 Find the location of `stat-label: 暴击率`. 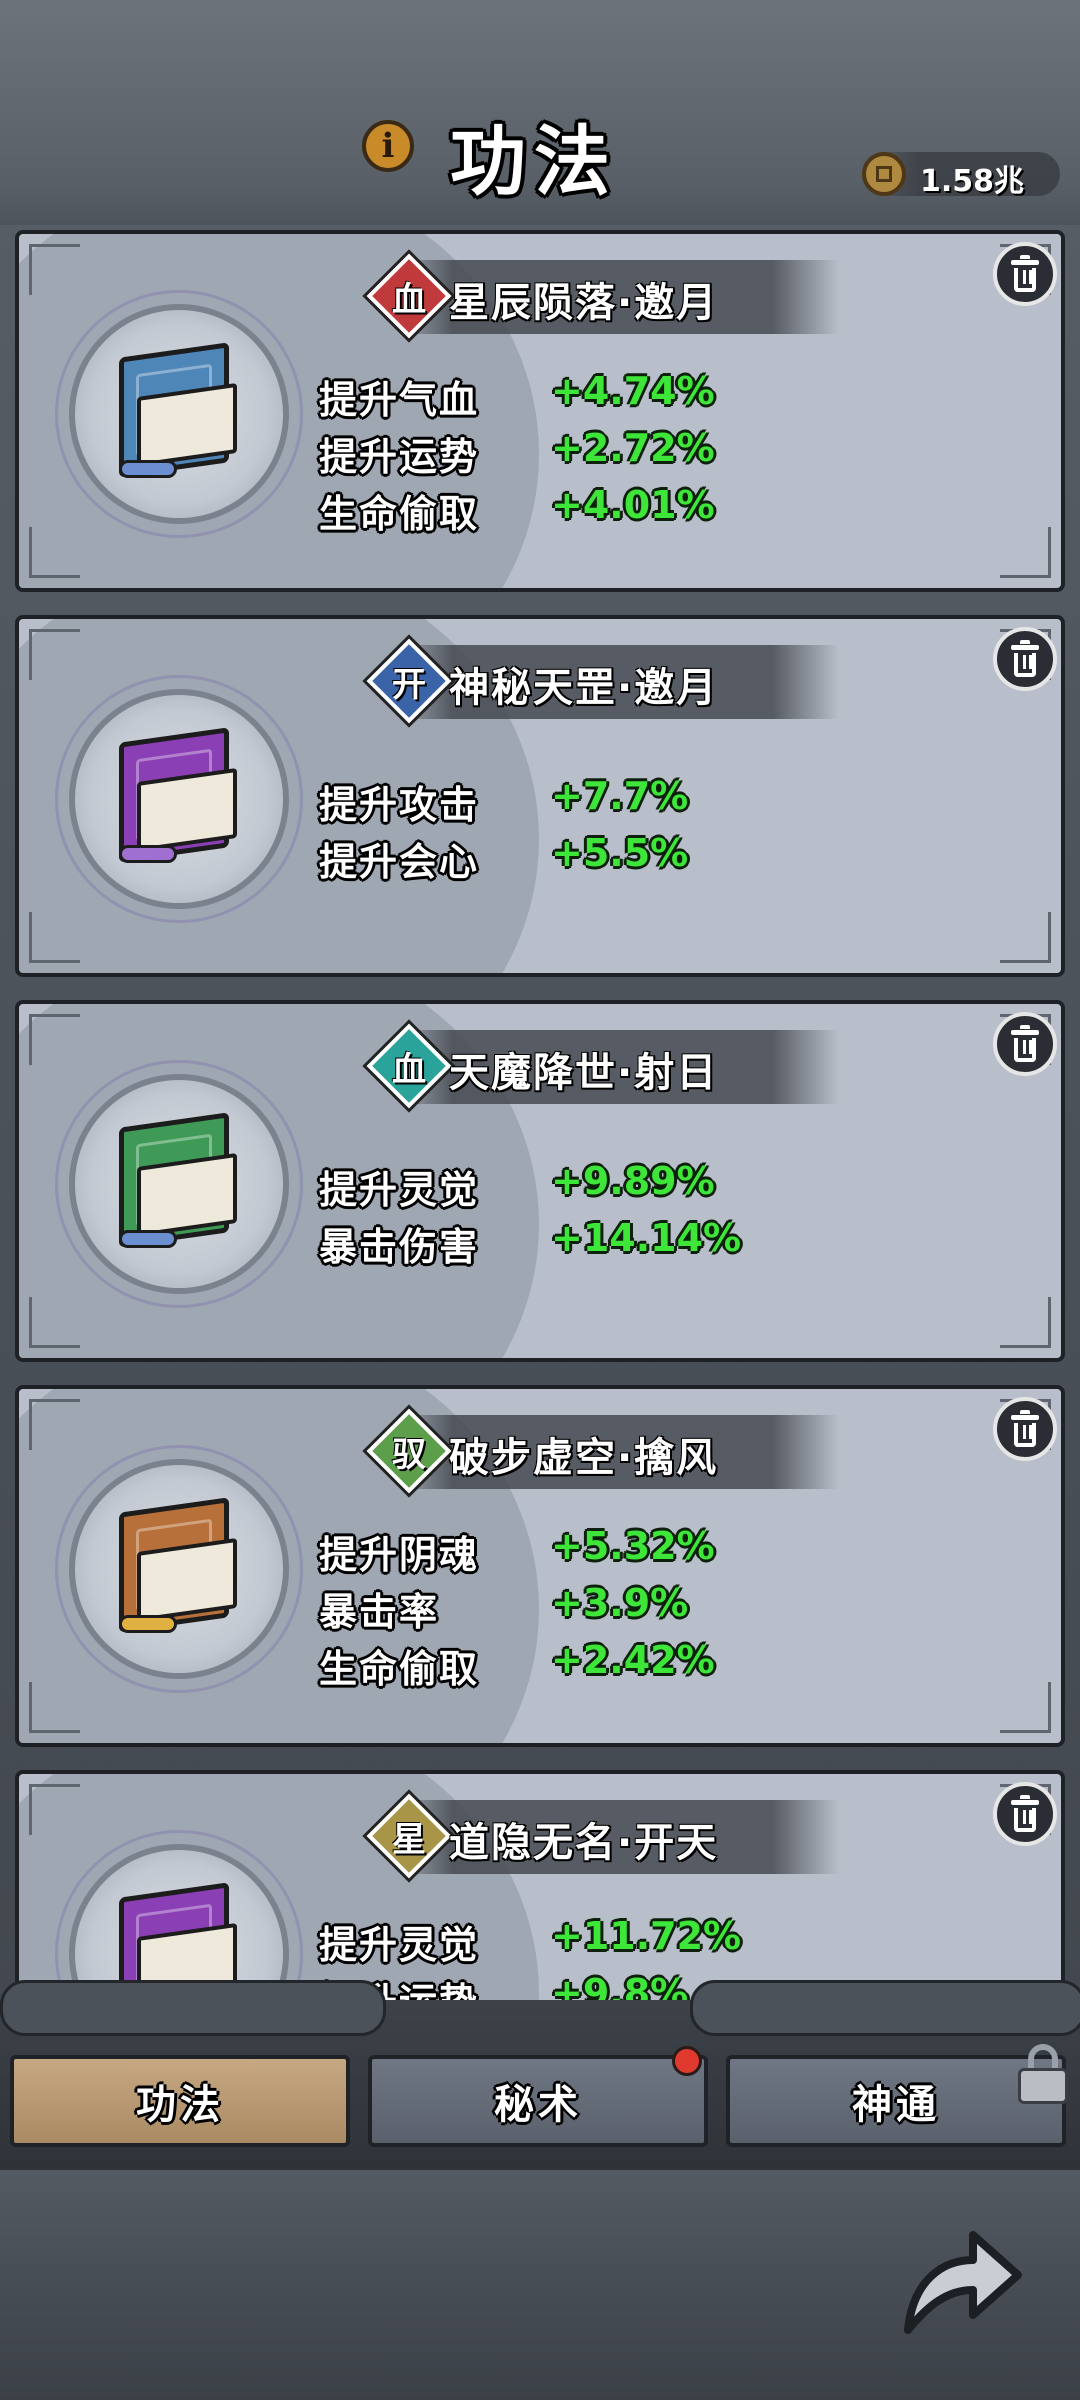

stat-label: 暴击率 is located at coordinates (379, 1612).